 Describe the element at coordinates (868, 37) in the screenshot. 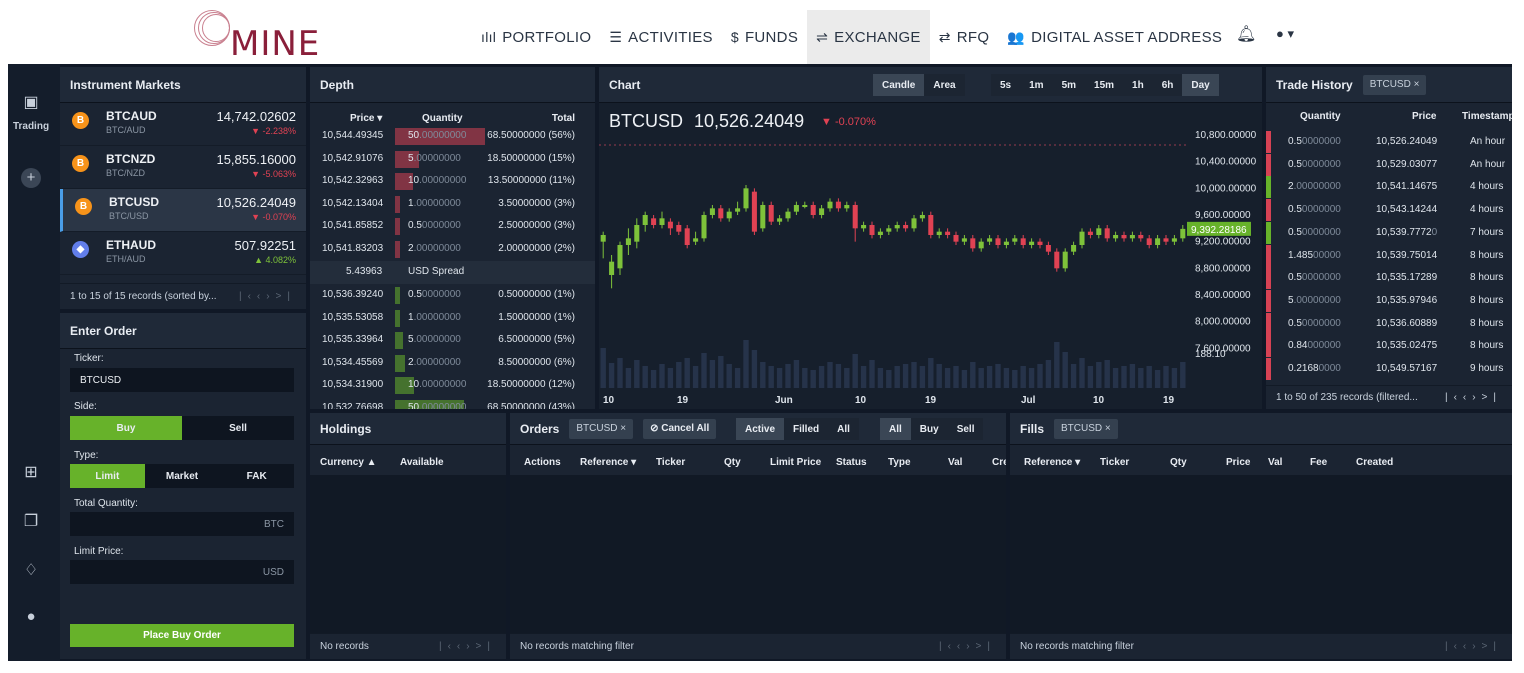

I see `nav-exchange: ⇌ EXCHANGE` at that location.